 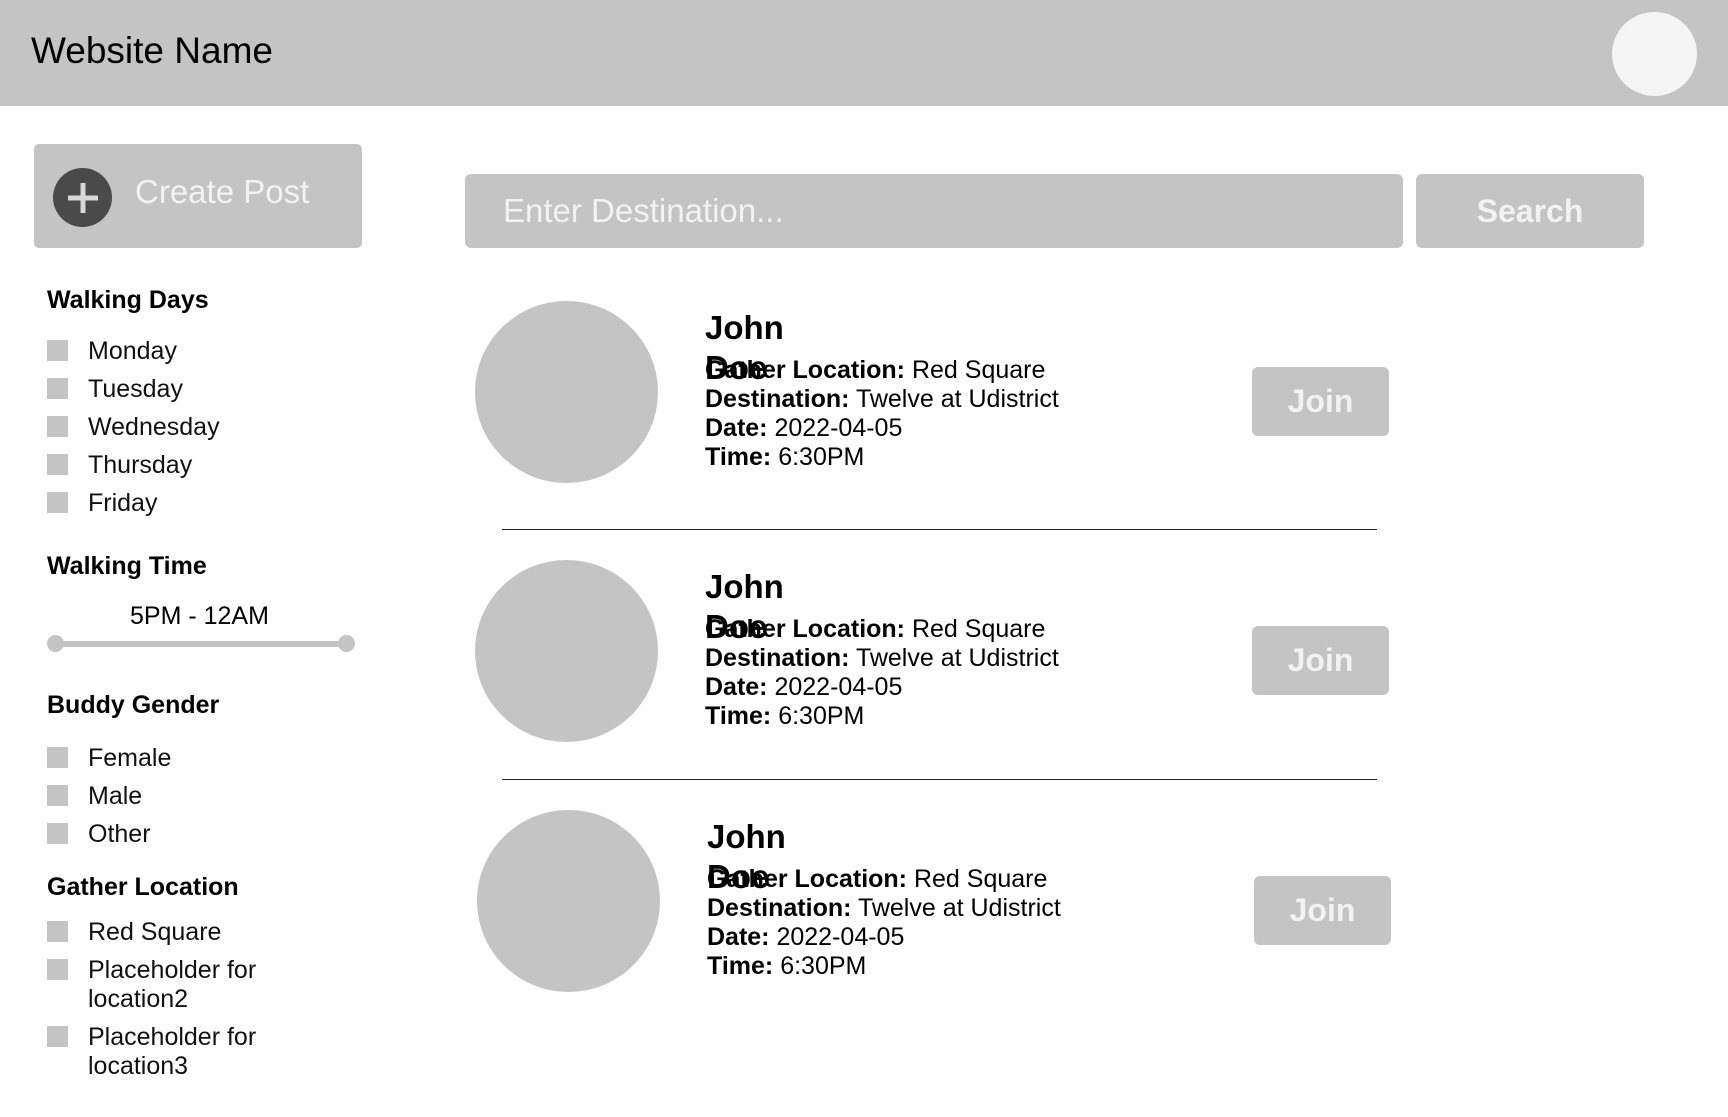 I want to click on checkbox-label: Friday, so click(x=123, y=503).